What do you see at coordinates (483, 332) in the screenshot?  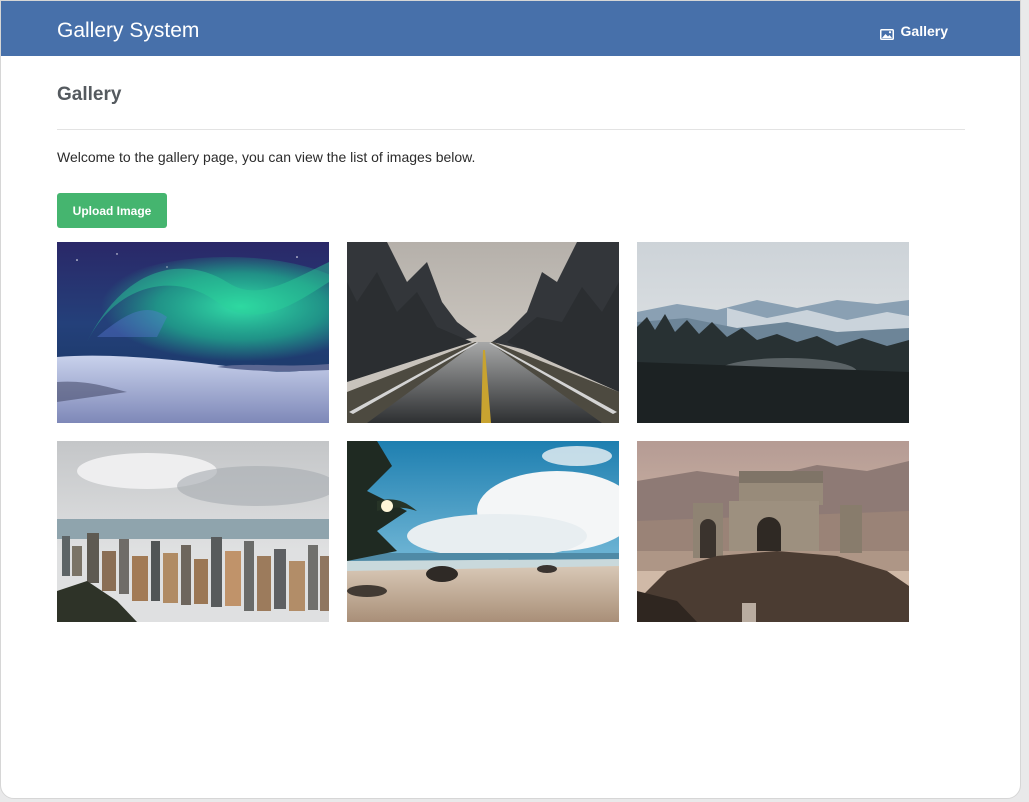 I see `gallery-image-foggy-road` at bounding box center [483, 332].